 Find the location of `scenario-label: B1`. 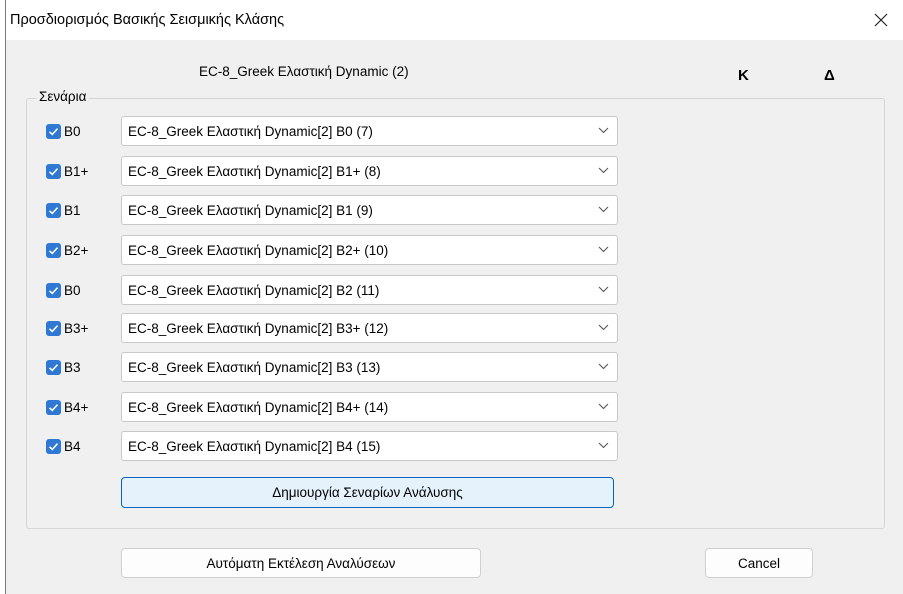

scenario-label: B1 is located at coordinates (72, 210).